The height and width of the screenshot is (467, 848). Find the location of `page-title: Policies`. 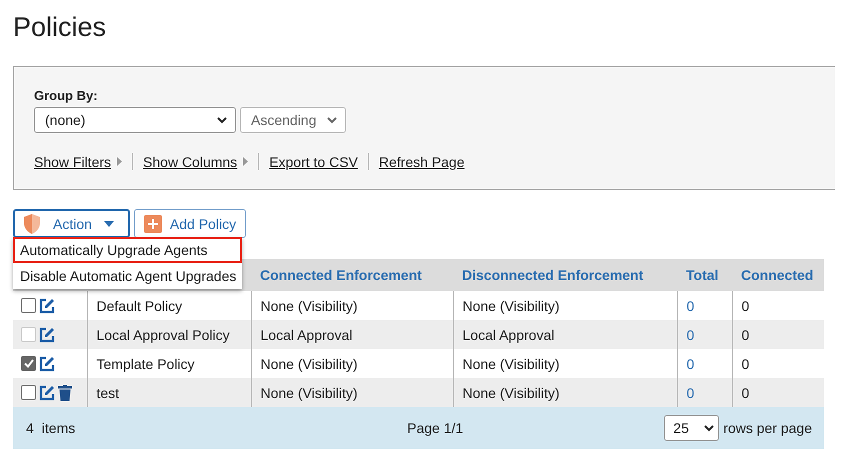

page-title: Policies is located at coordinates (60, 27).